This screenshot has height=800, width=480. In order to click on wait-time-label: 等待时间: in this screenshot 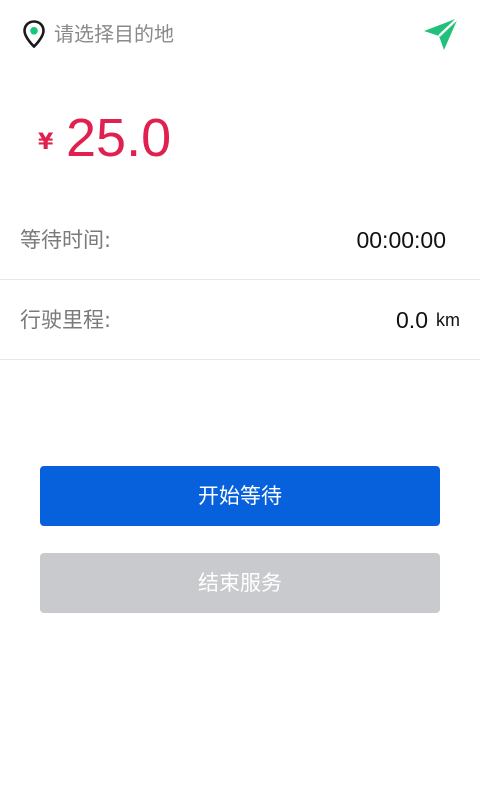, I will do `click(66, 240)`.